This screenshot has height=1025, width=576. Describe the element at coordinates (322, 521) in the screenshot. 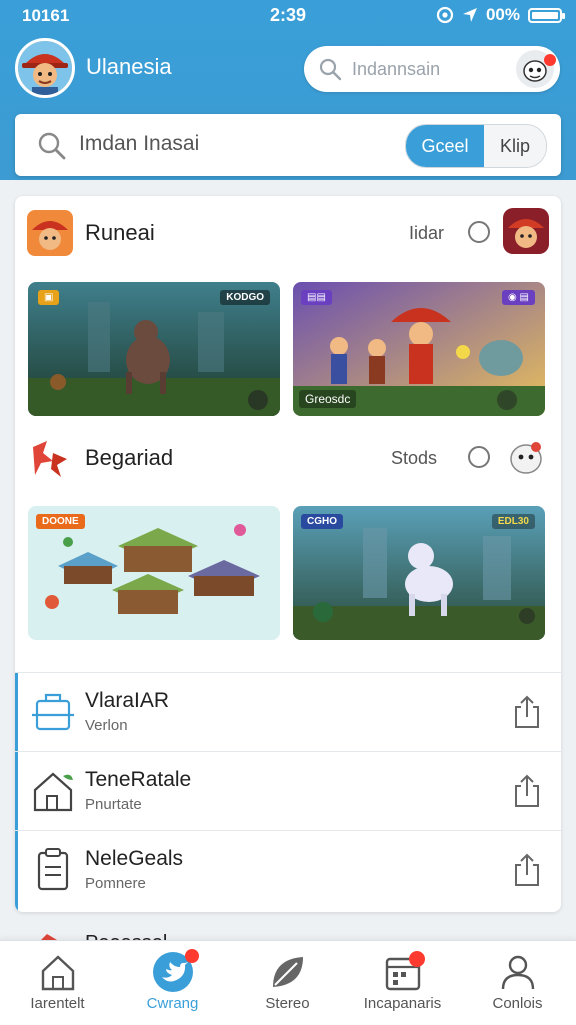

I see `tile-badge: CGHO` at that location.